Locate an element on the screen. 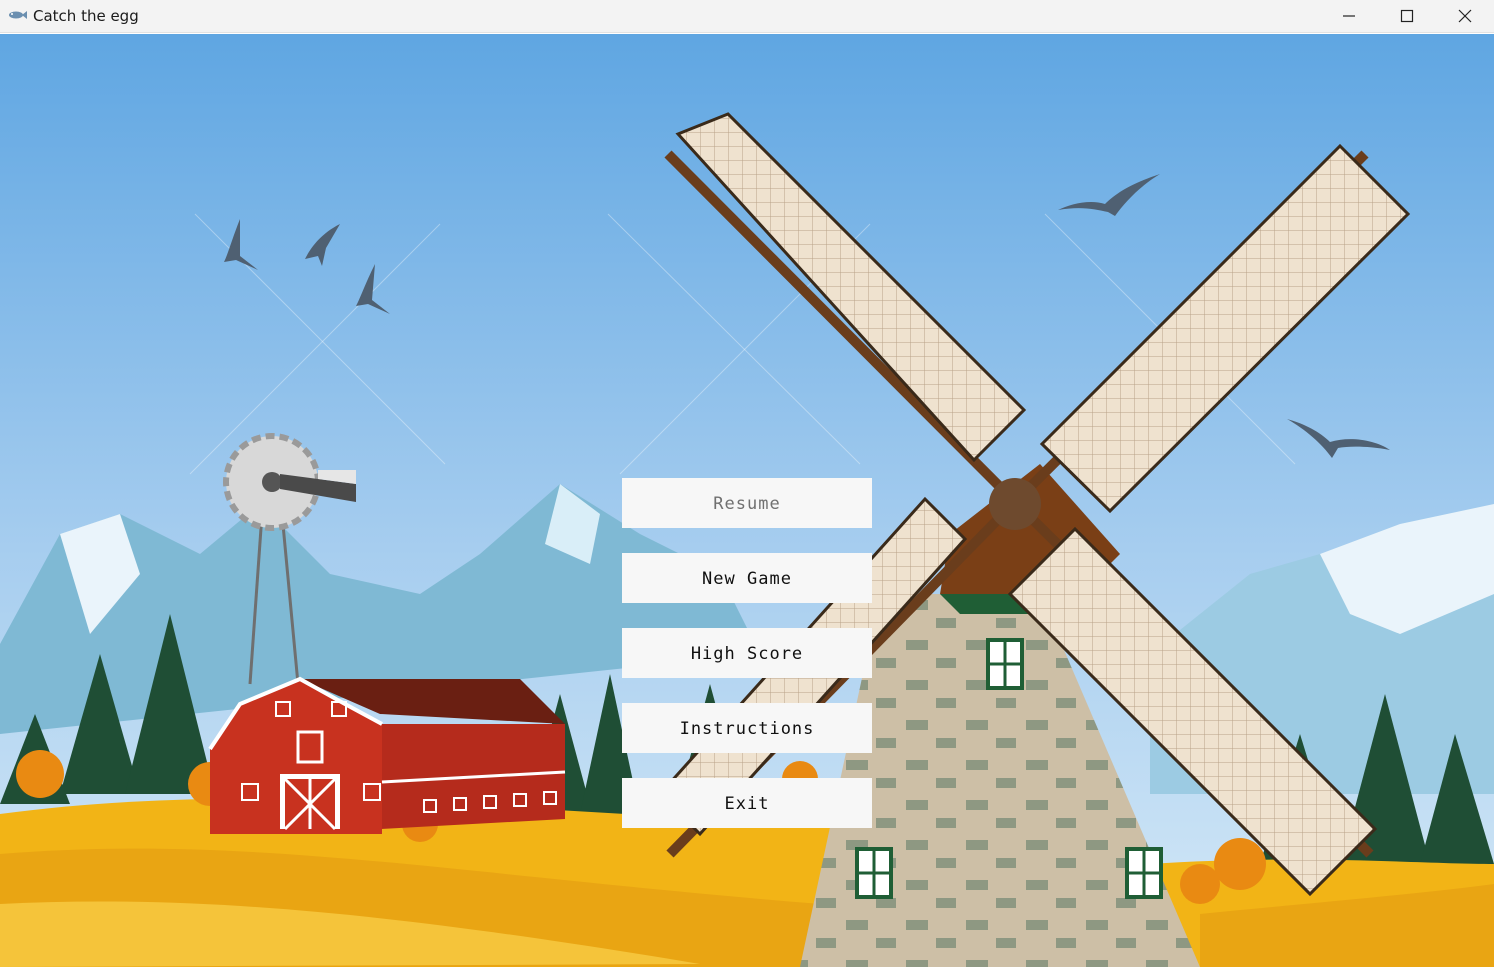 The height and width of the screenshot is (967, 1494). minimize-icon is located at coordinates (1349, 16).